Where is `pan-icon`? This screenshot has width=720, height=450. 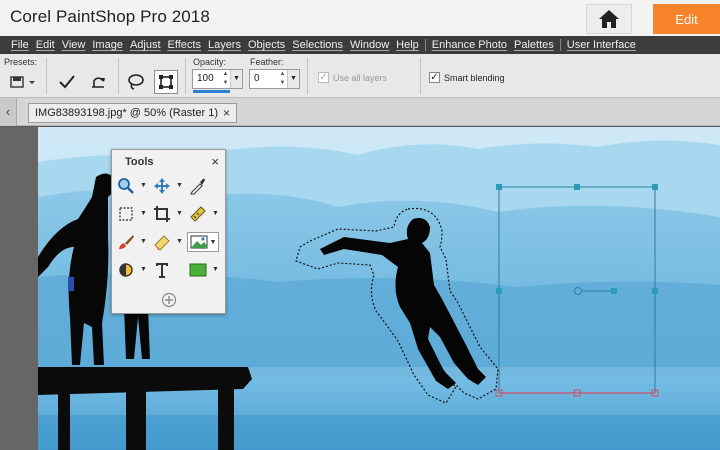
pan-icon is located at coordinates (162, 186).